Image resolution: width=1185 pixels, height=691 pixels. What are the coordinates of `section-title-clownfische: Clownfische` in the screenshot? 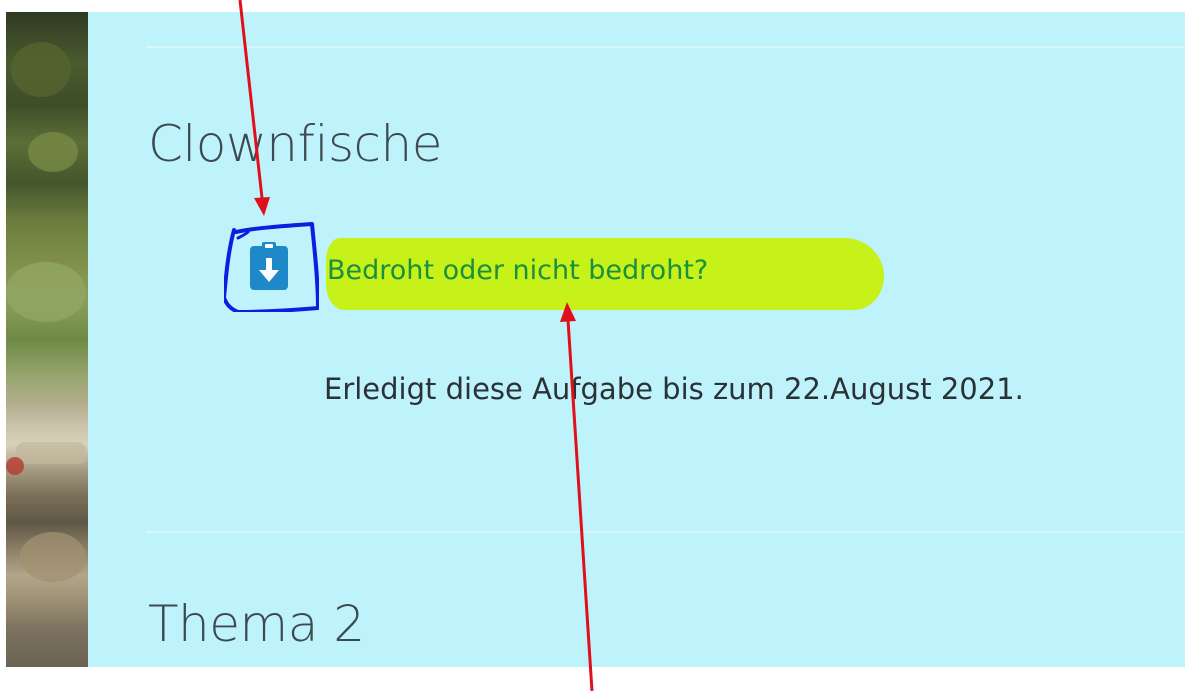 It's located at (295, 144).